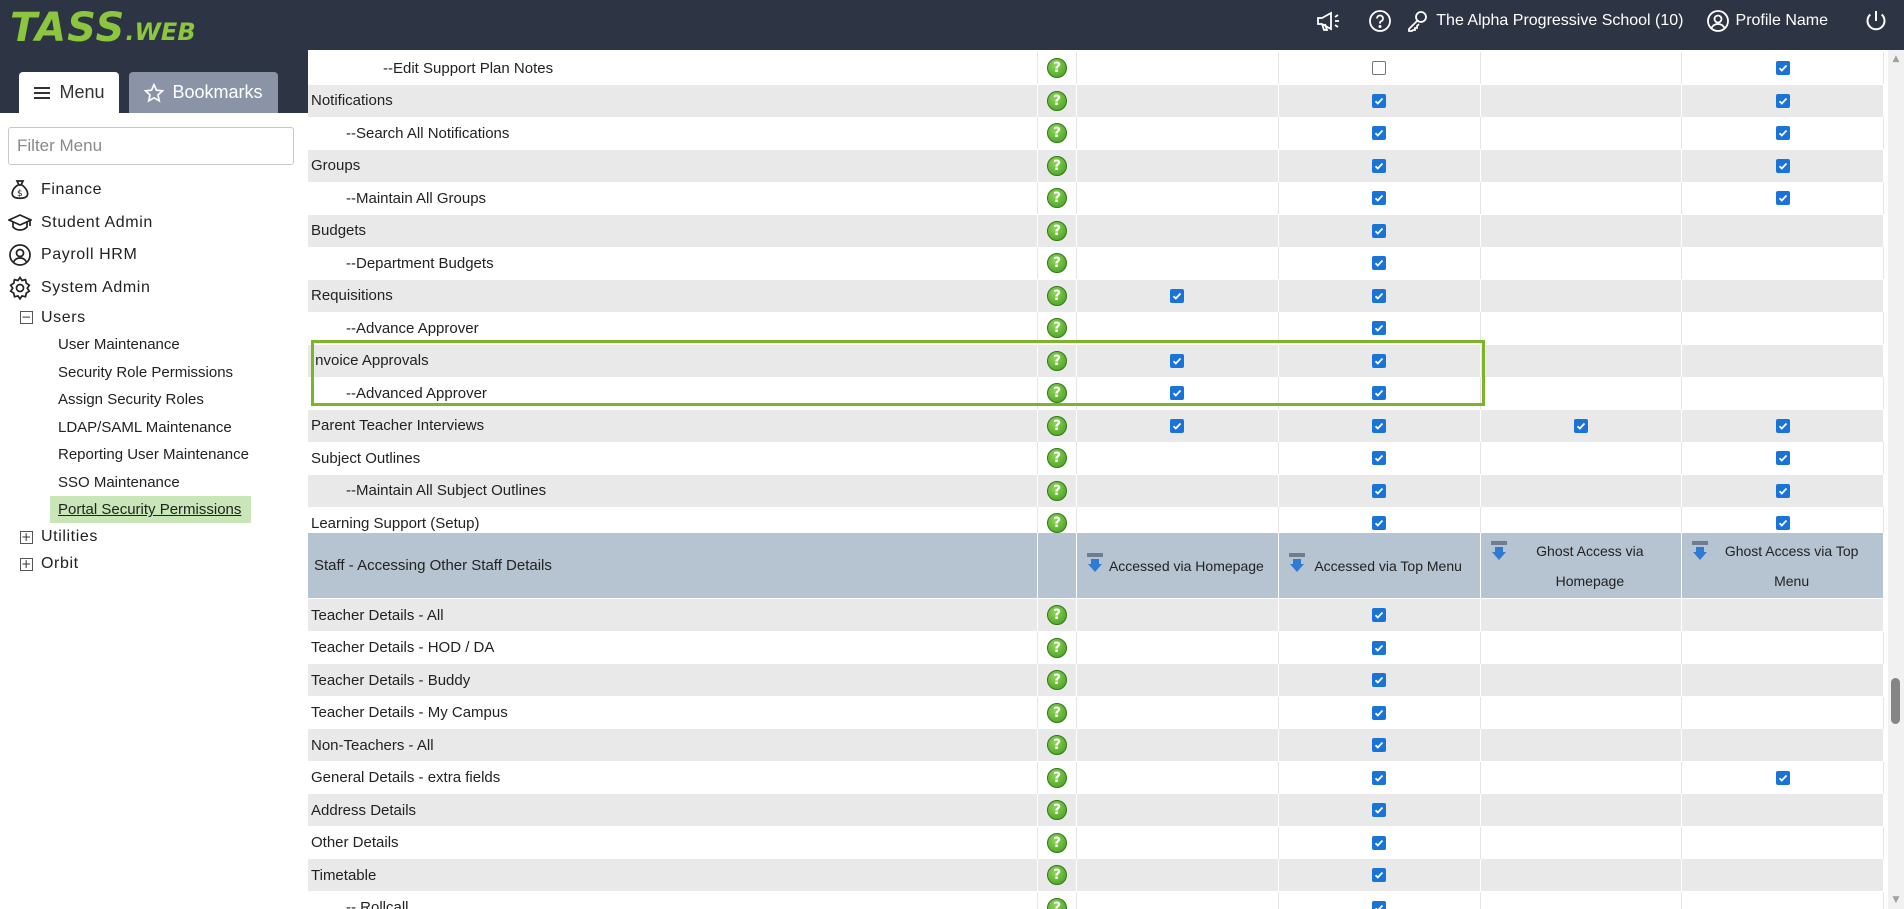 This screenshot has width=1904, height=909. I want to click on sidebar-item-payroll-hrm: Payroll HRM, so click(154, 255).